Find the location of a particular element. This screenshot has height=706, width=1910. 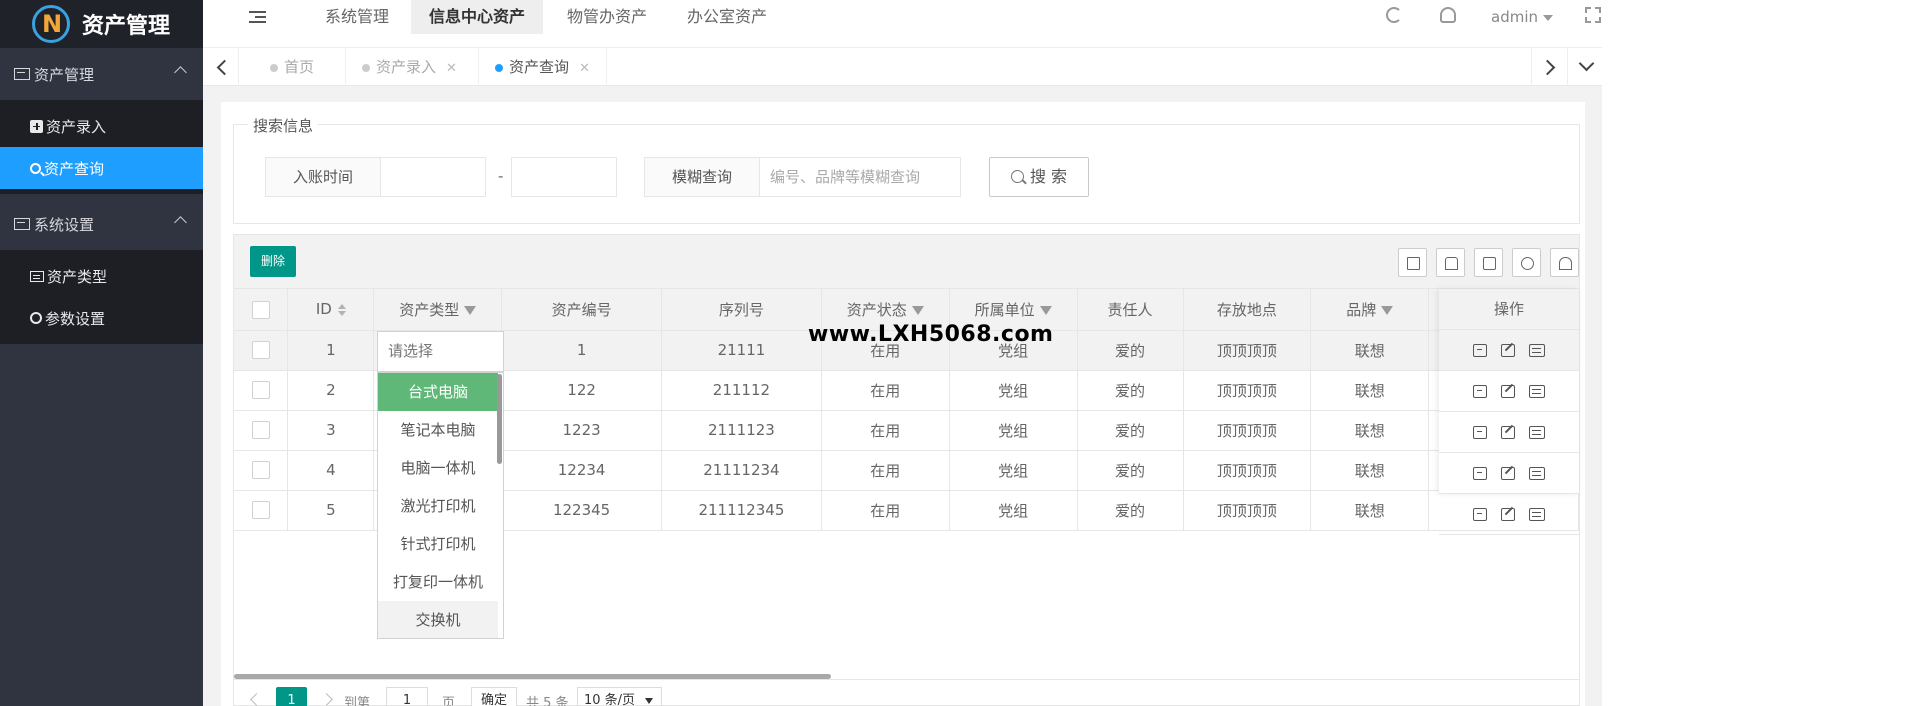

date-from-input is located at coordinates (433, 177).